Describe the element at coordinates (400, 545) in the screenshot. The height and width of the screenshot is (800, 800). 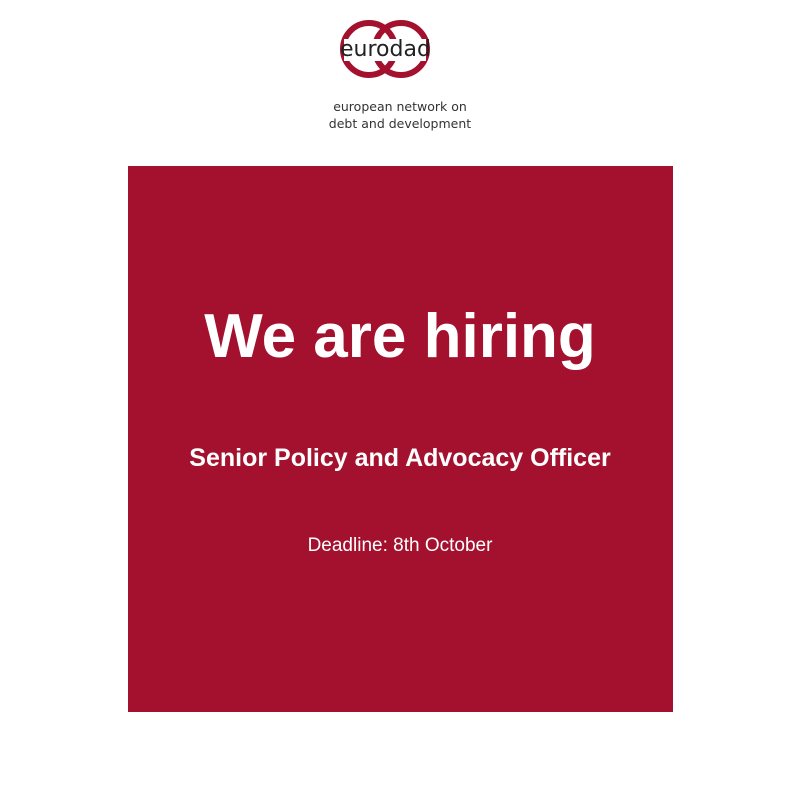
I see `application-deadline: Deadline: 8th October` at that location.